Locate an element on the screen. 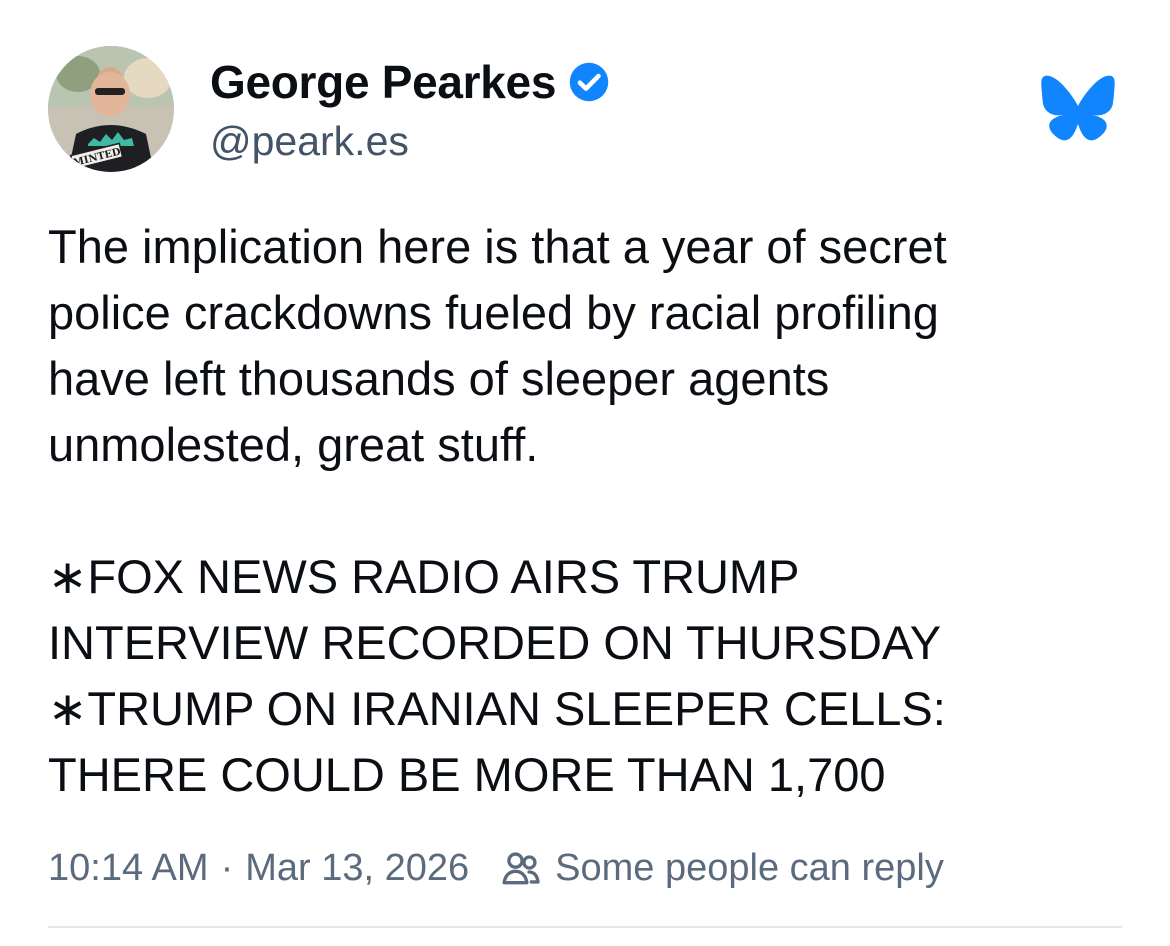 Image resolution: width=1170 pixels, height=946 pixels. author-name-row: George Pearkes is located at coordinates (410, 82).